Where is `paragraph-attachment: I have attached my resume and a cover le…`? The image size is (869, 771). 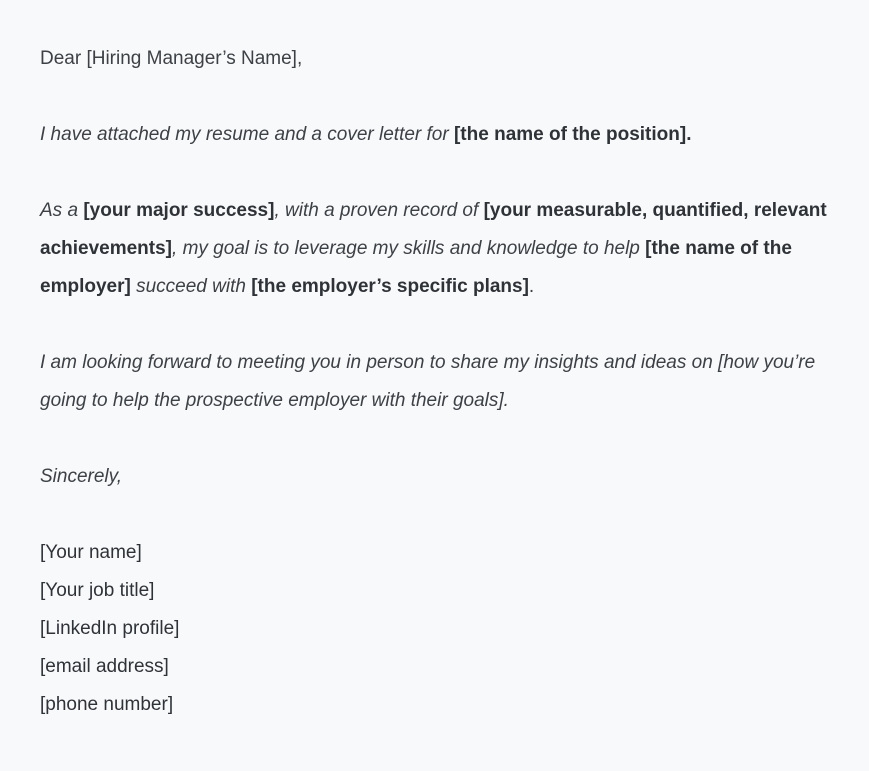
paragraph-attachment: I have attached my resume and a cover le… is located at coordinates (434, 135).